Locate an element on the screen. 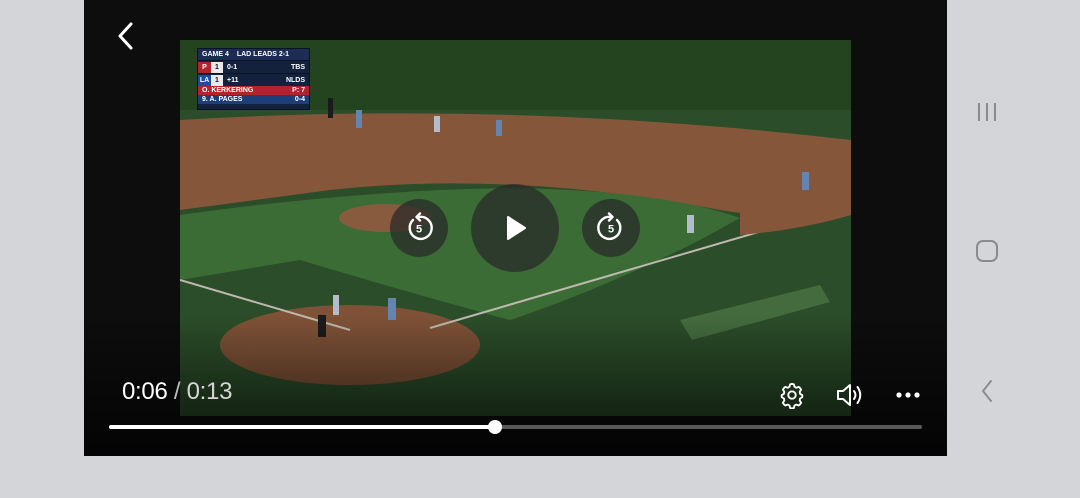 The width and height of the screenshot is (1080, 498). rewind-seconds: 5 is located at coordinates (419, 229).